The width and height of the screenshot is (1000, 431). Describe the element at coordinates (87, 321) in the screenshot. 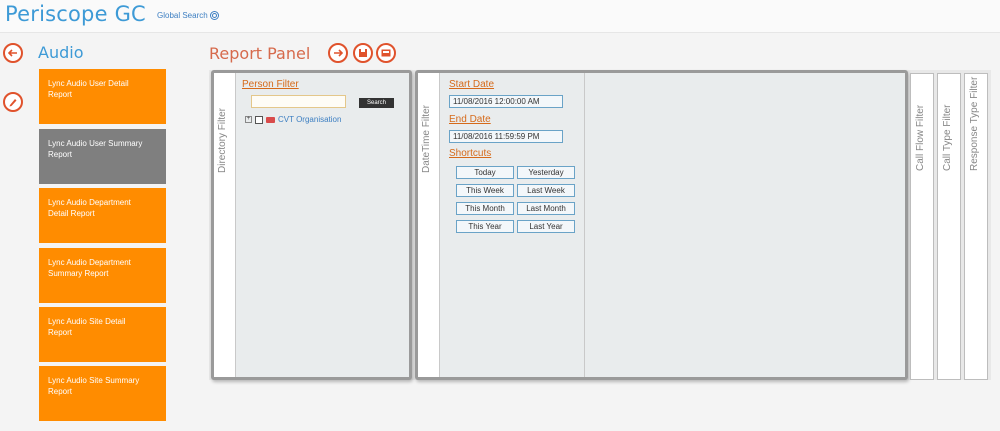

I see `report-tile-label: Lync Audio Site Detail` at that location.